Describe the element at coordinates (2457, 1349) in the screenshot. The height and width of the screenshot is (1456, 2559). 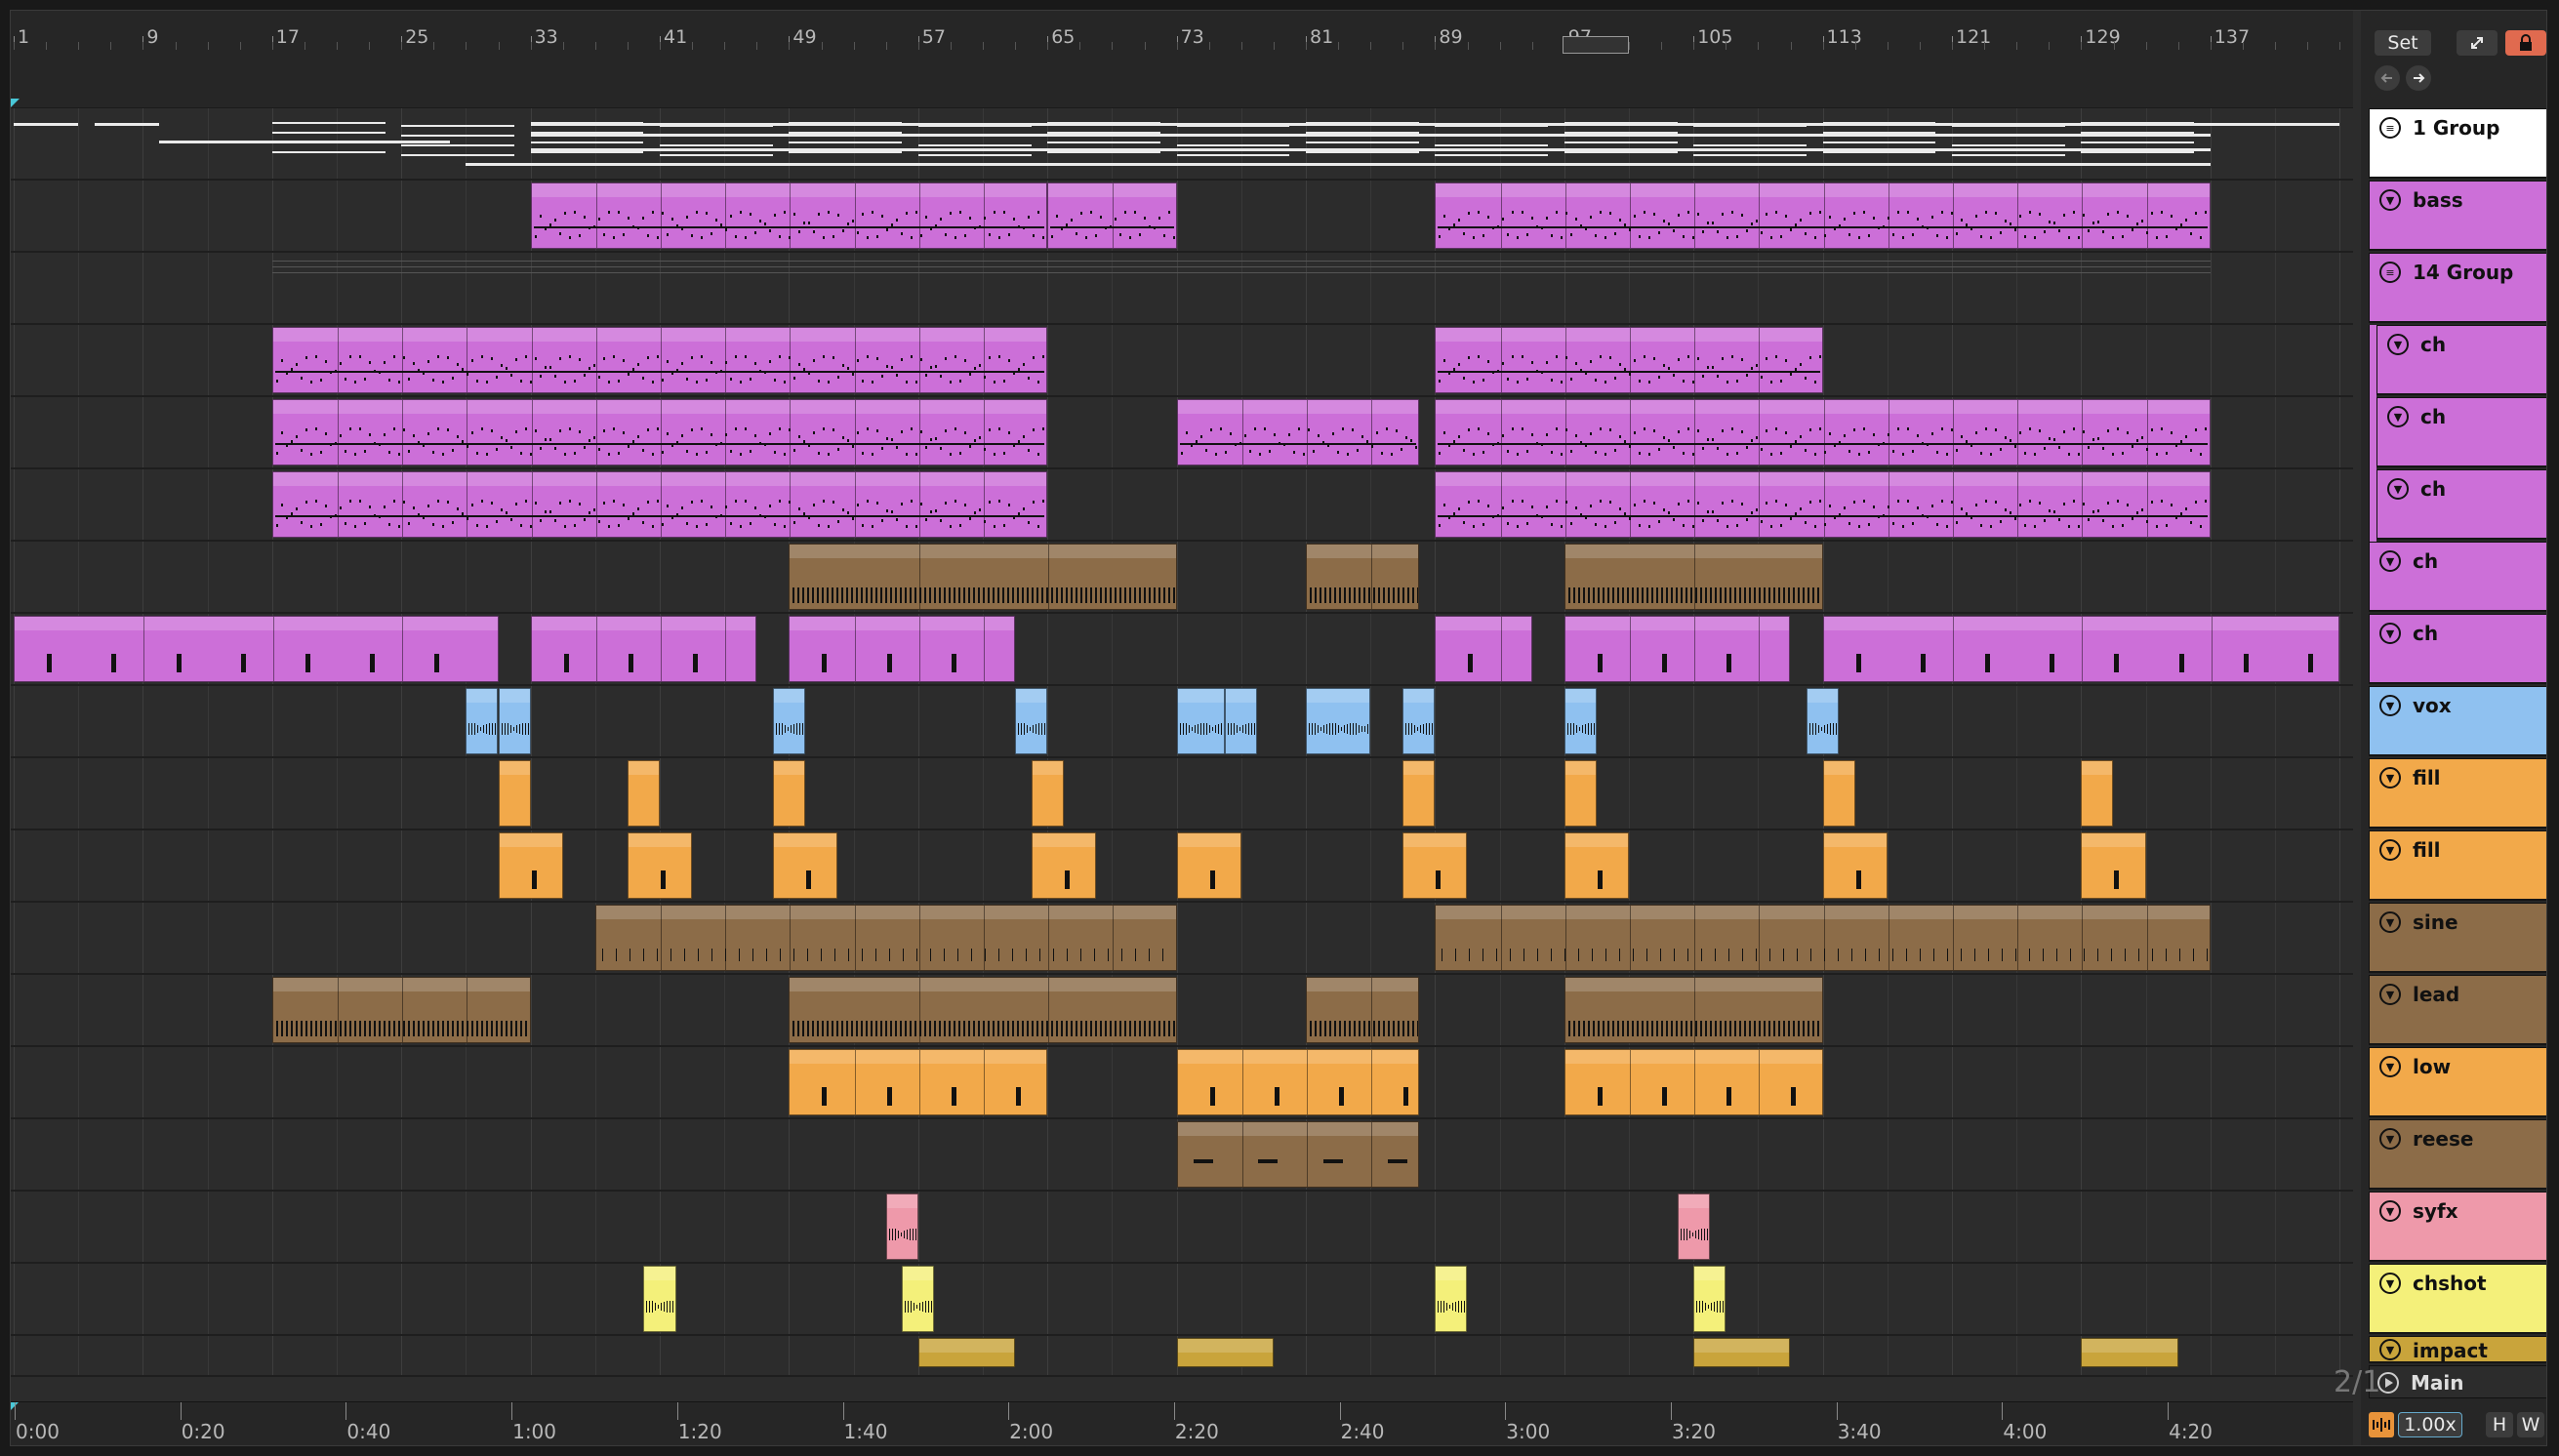
I see `track-header-impact: ▼ impact` at that location.